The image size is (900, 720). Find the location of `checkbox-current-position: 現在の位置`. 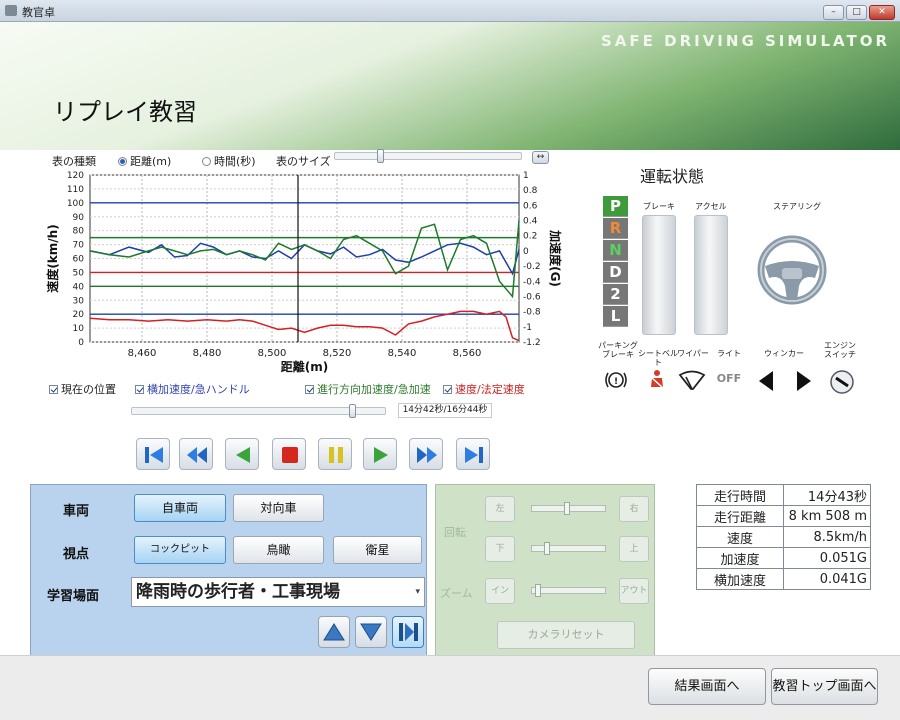

checkbox-current-position: 現在の位置 is located at coordinates (82, 389).